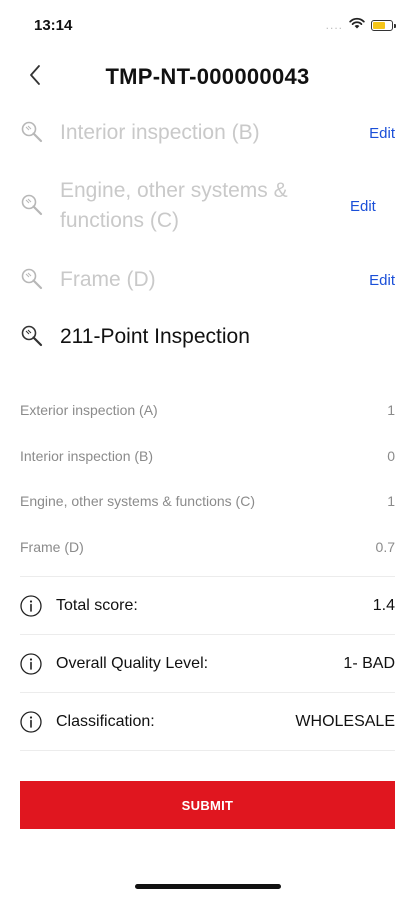  I want to click on section-heading: 211-Point Inspection, so click(155, 336).